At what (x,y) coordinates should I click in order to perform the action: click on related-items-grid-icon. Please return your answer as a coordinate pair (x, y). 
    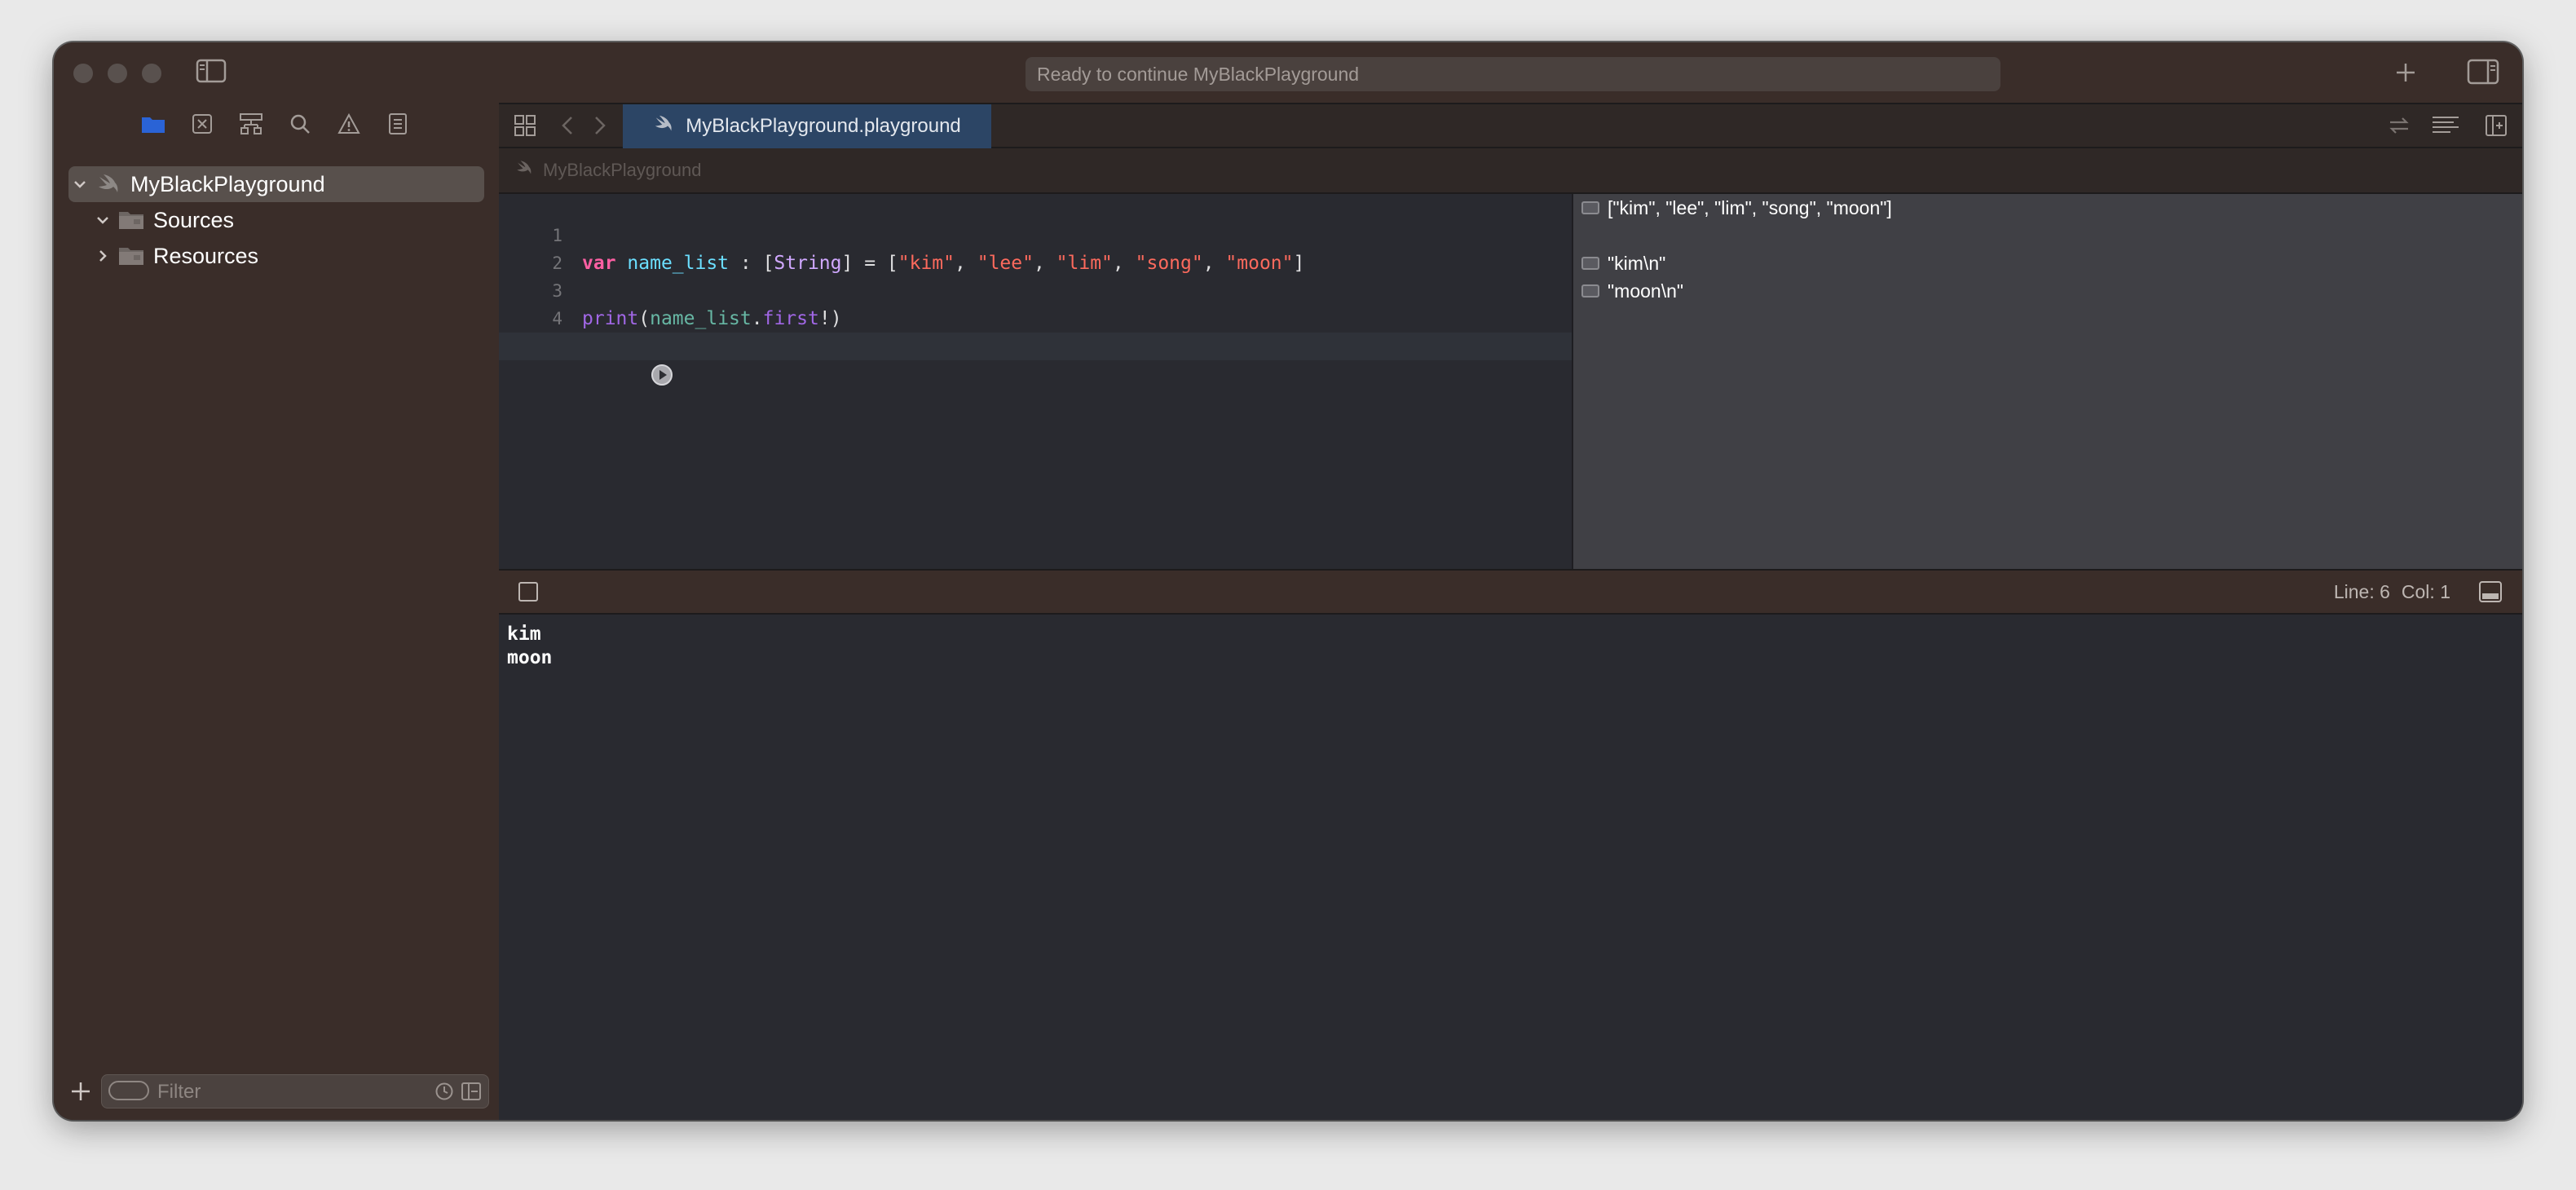
    Looking at the image, I should click on (525, 126).